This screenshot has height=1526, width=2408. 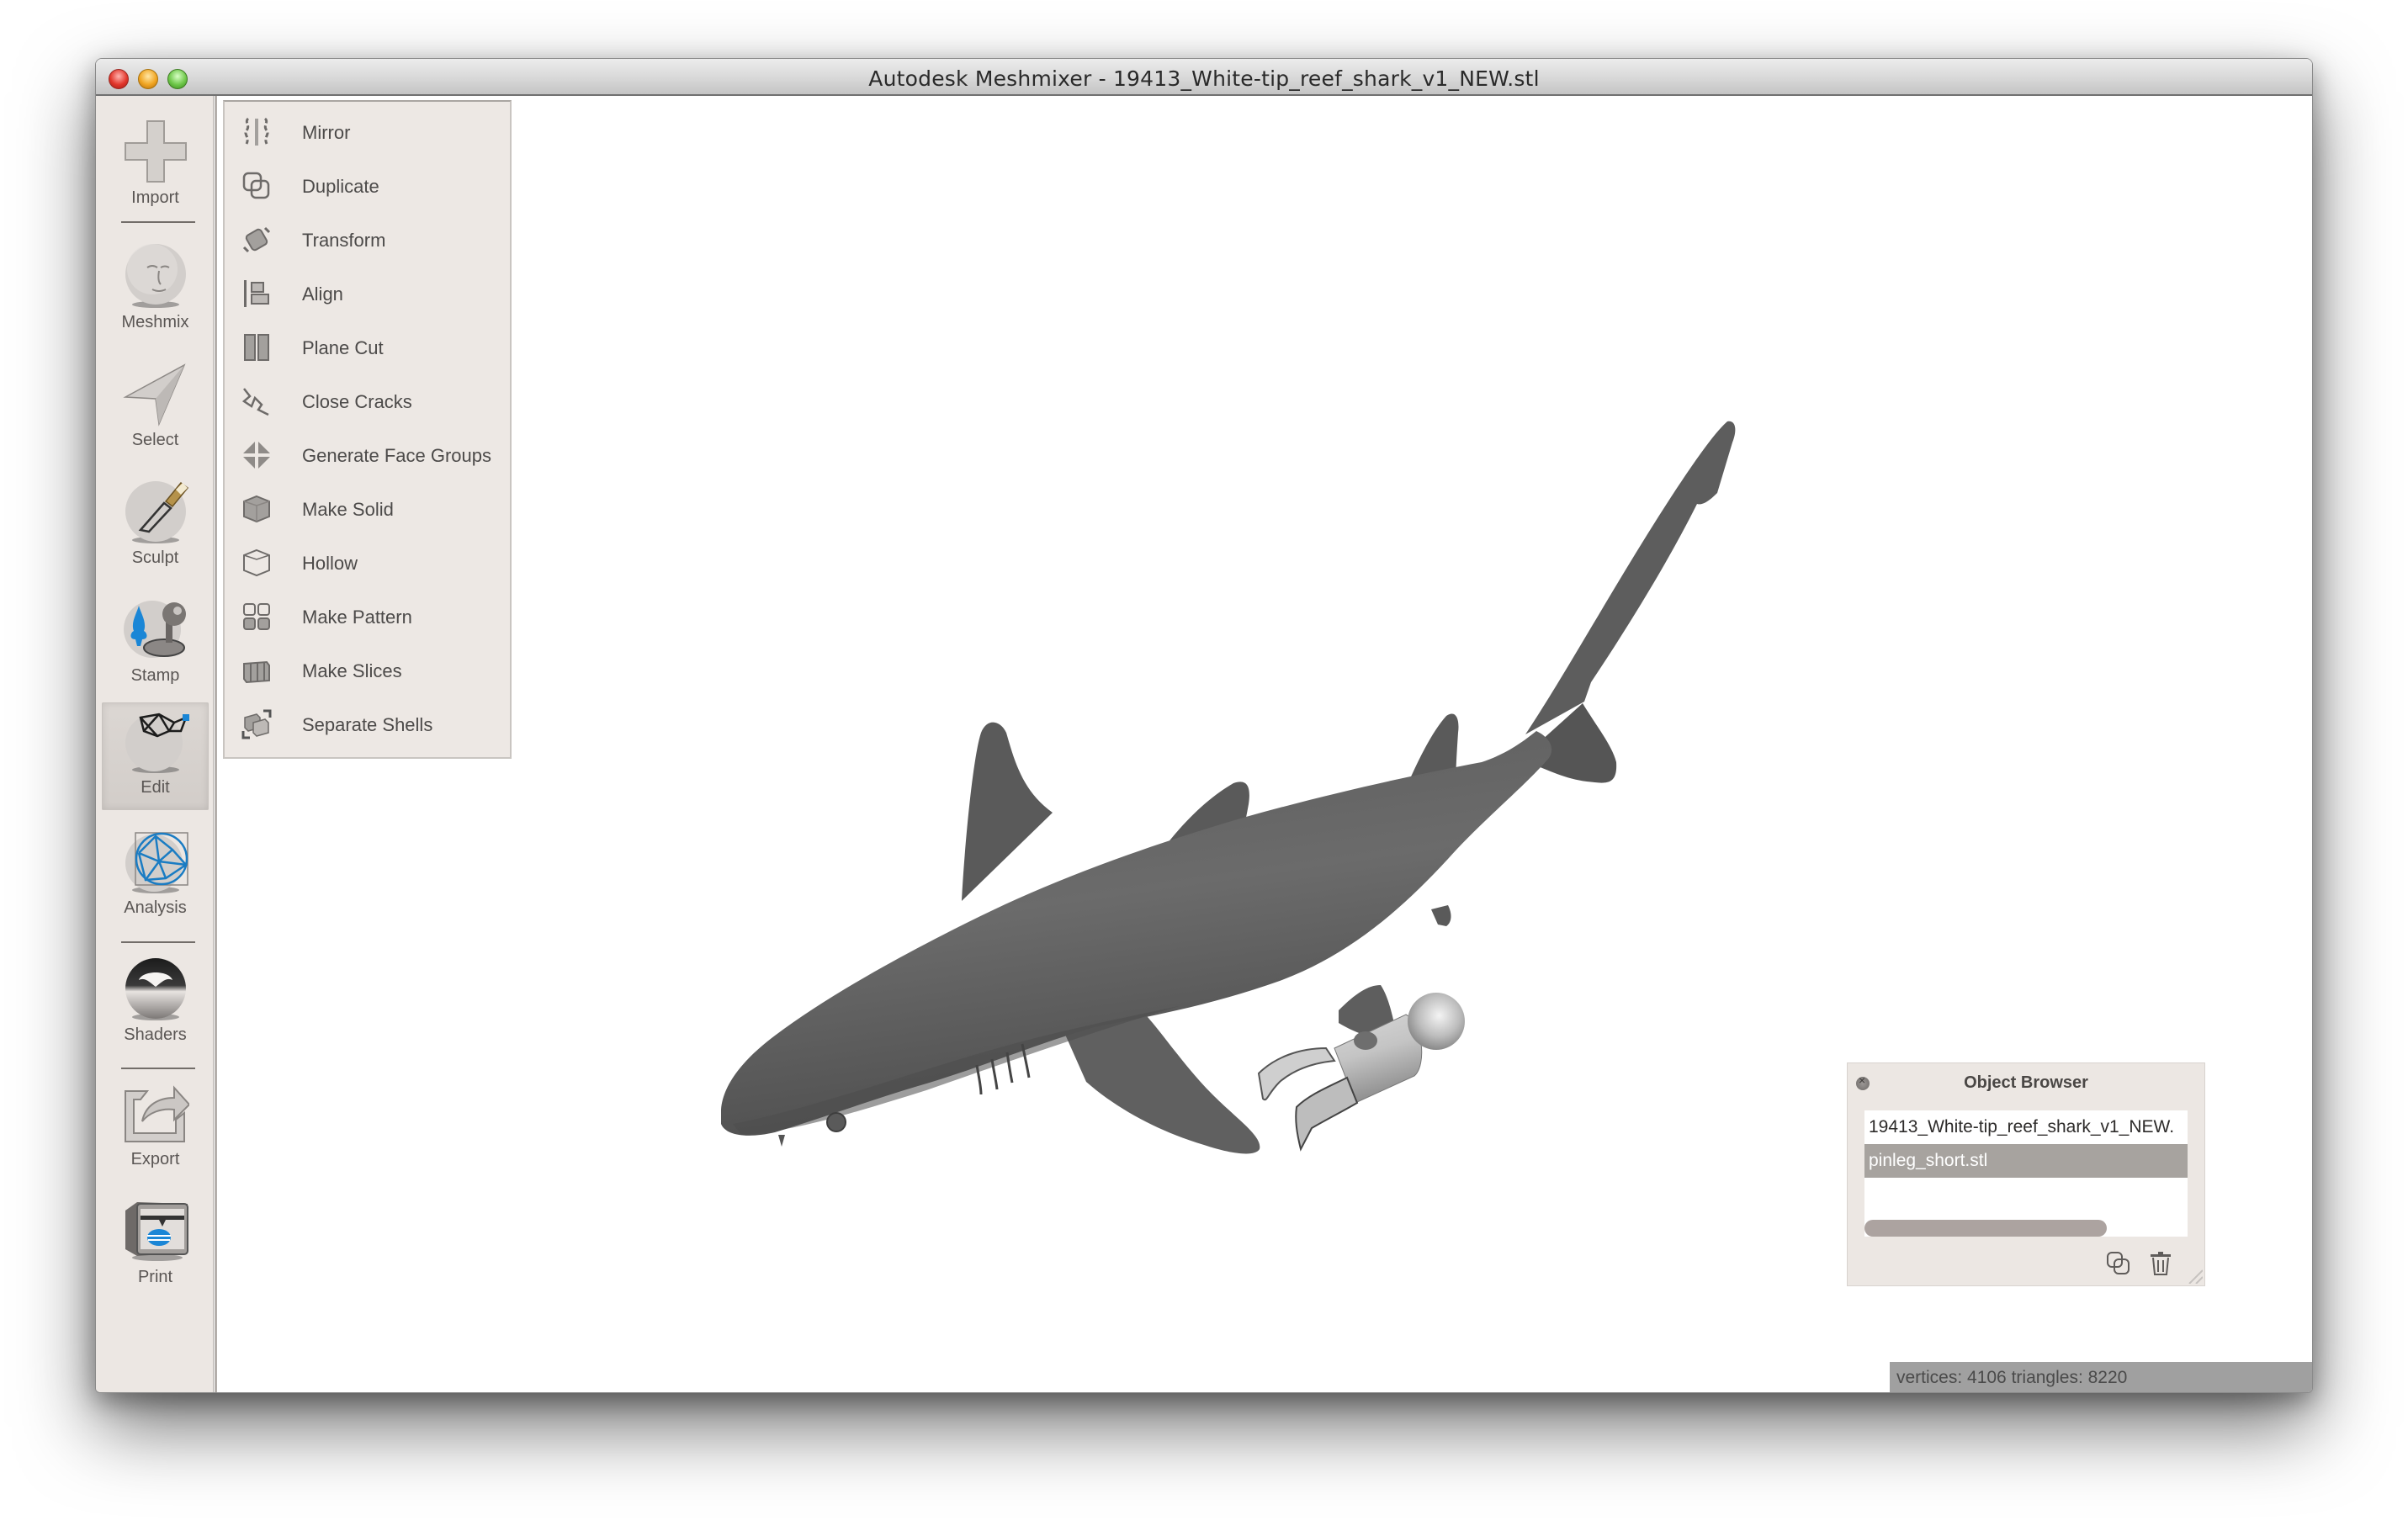 What do you see at coordinates (836, 1122) in the screenshot?
I see `shark-eye` at bounding box center [836, 1122].